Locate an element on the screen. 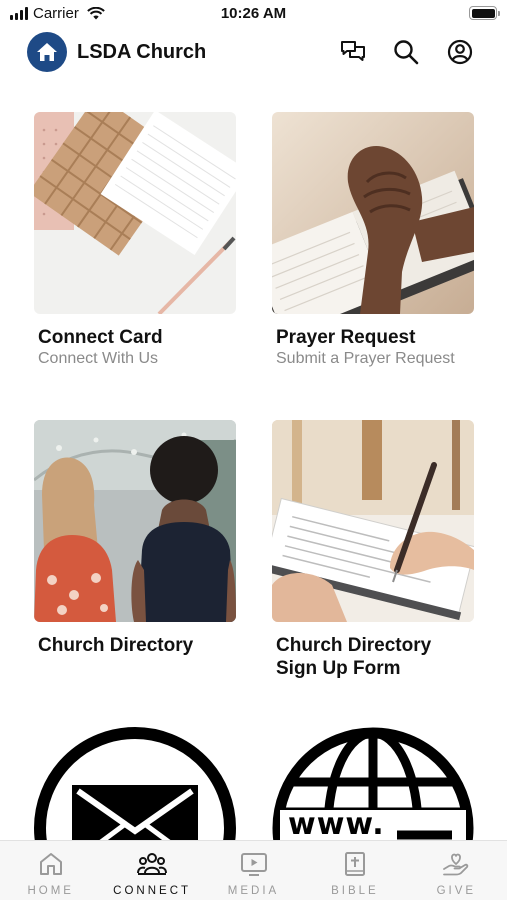 The image size is (507, 900). church-logo is located at coordinates (47, 52).